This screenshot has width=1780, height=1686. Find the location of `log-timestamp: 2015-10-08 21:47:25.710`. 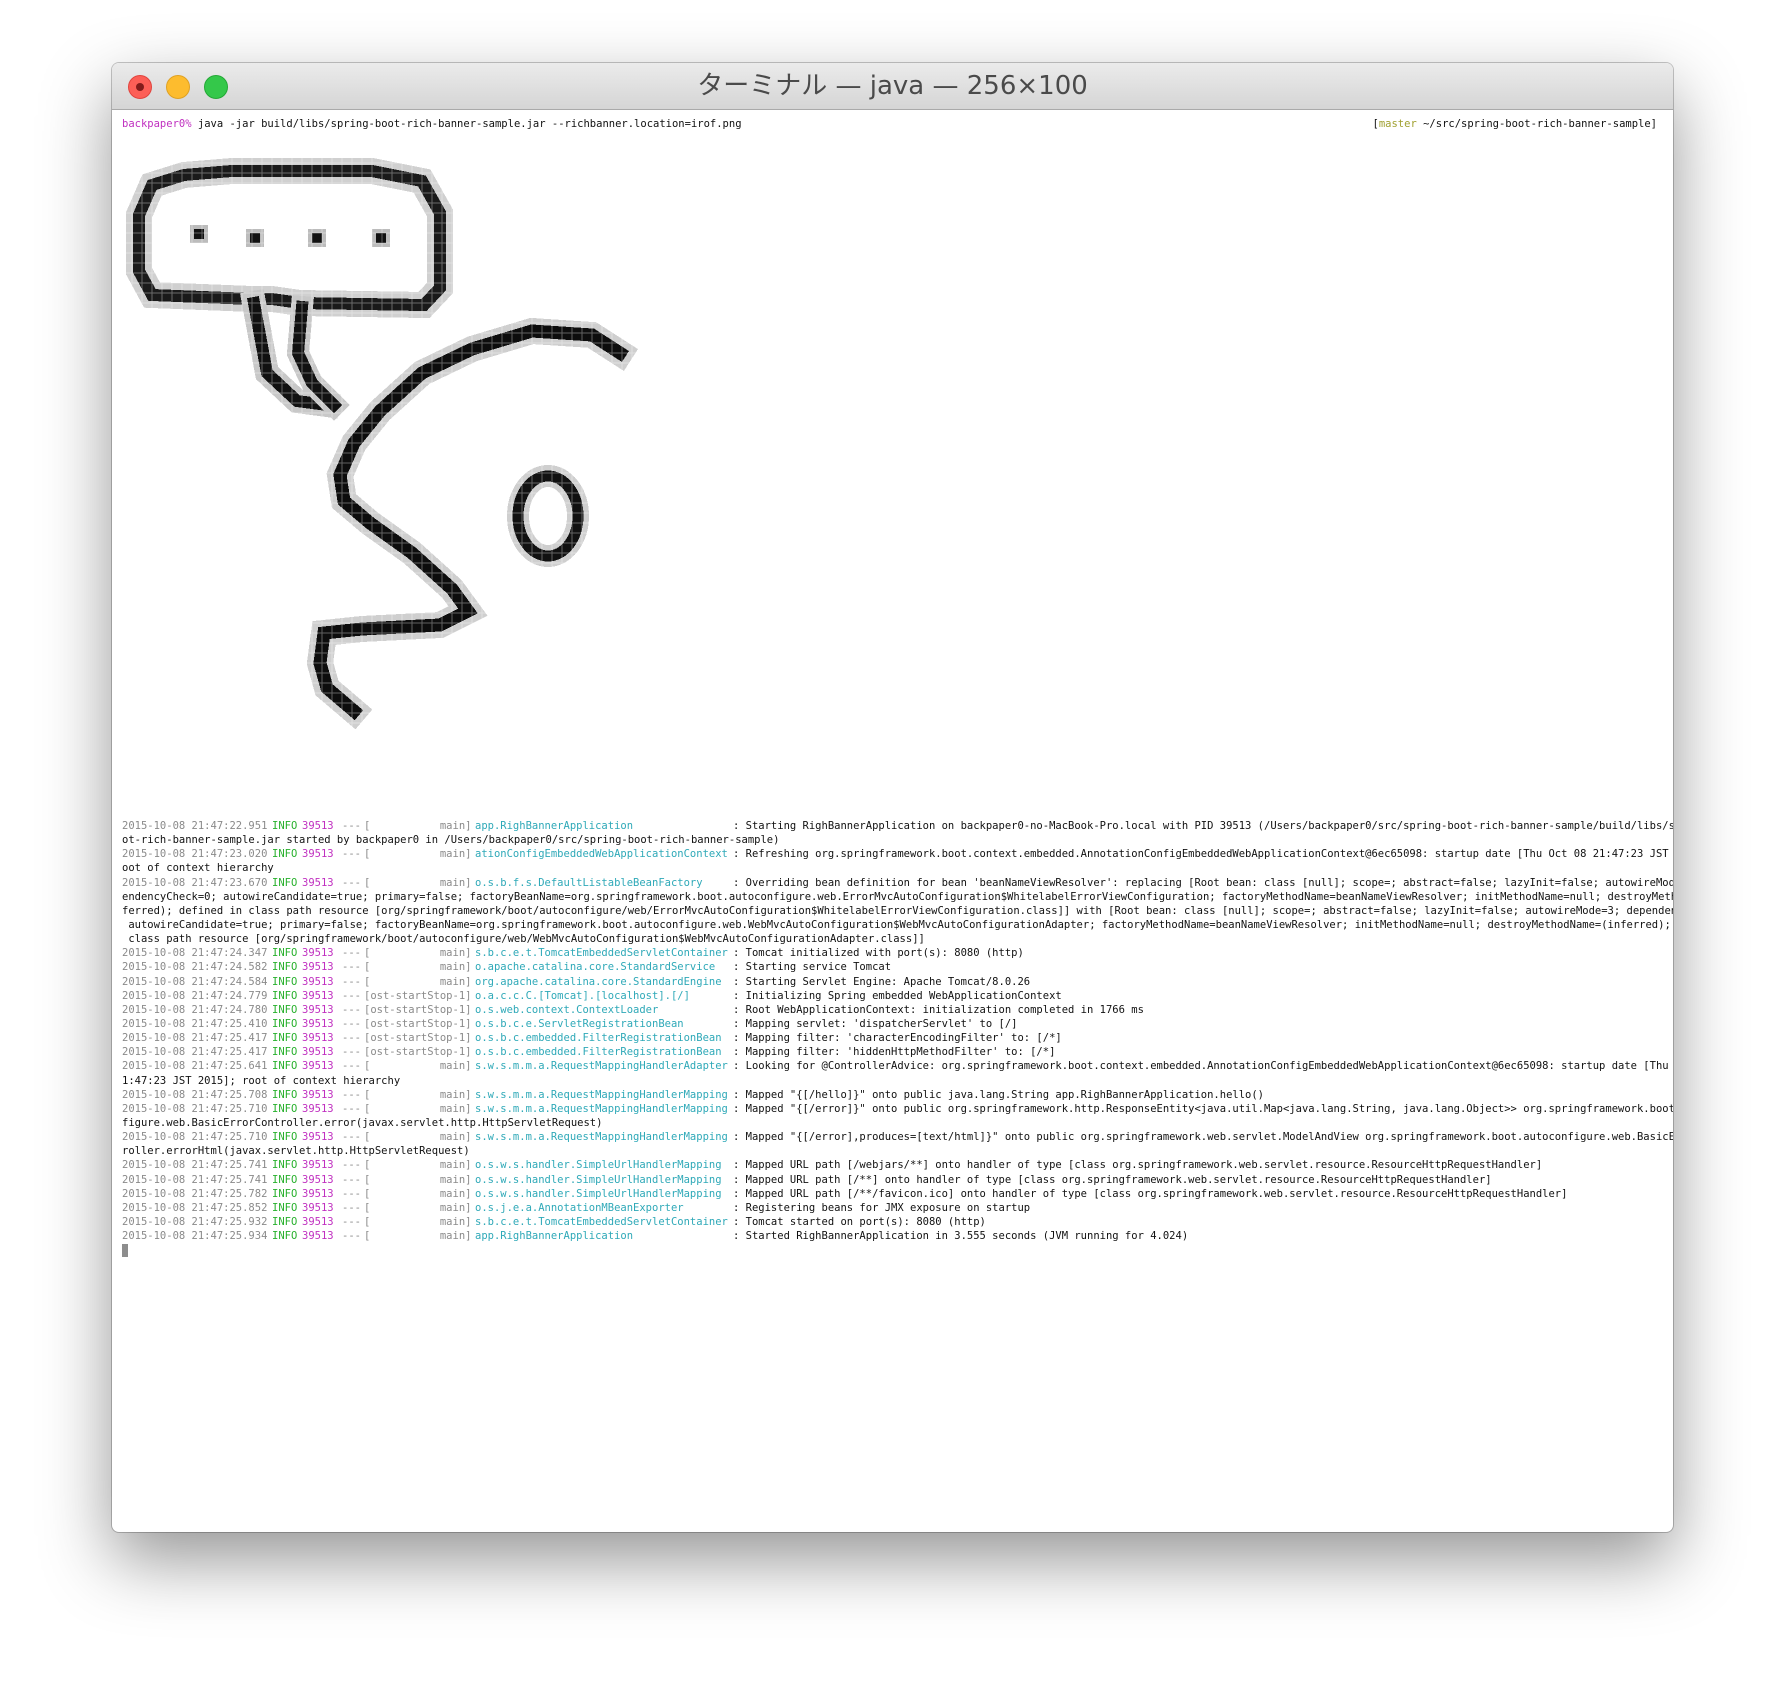

log-timestamp: 2015-10-08 21:47:25.710 is located at coordinates (195, 1137).